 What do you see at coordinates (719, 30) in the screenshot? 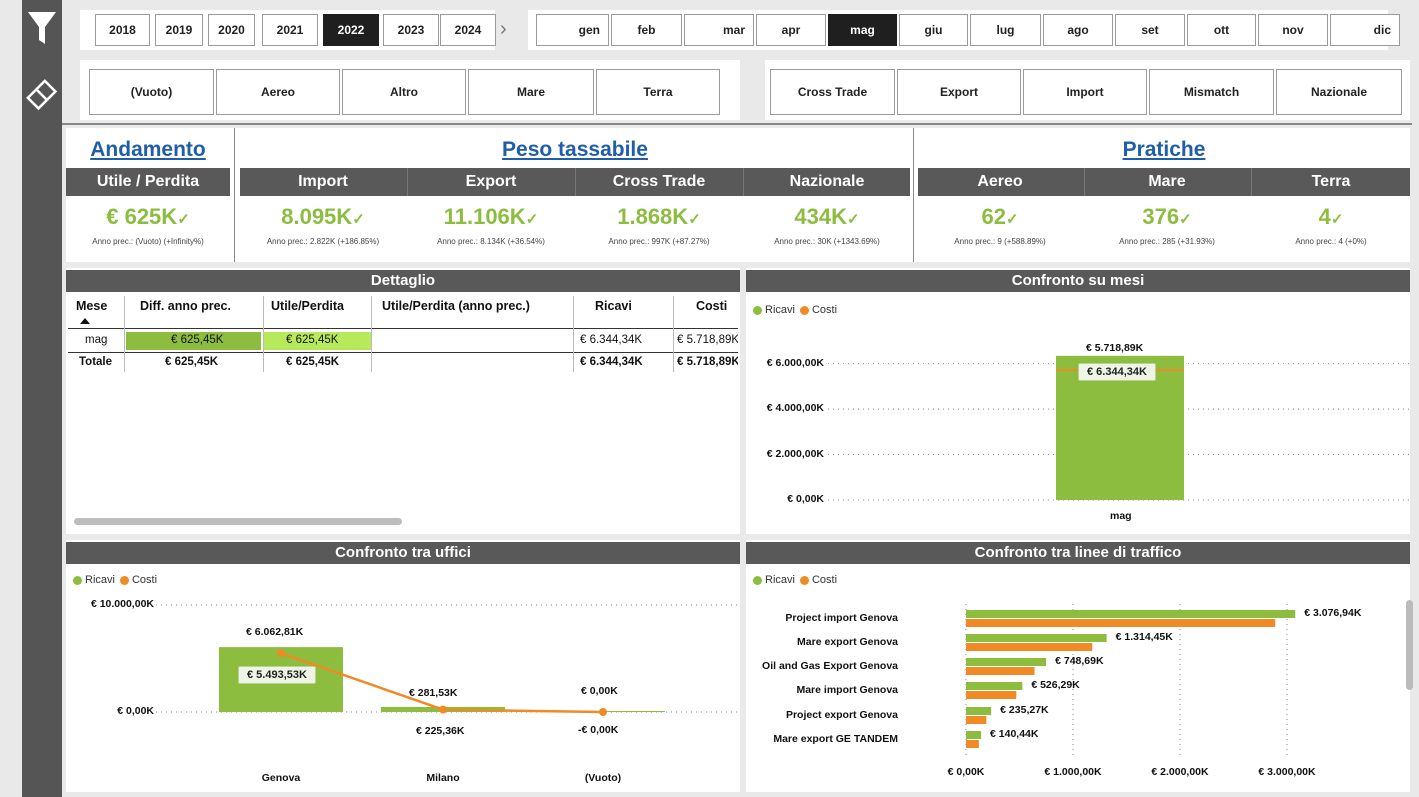
I see `month-button-mar: mar` at bounding box center [719, 30].